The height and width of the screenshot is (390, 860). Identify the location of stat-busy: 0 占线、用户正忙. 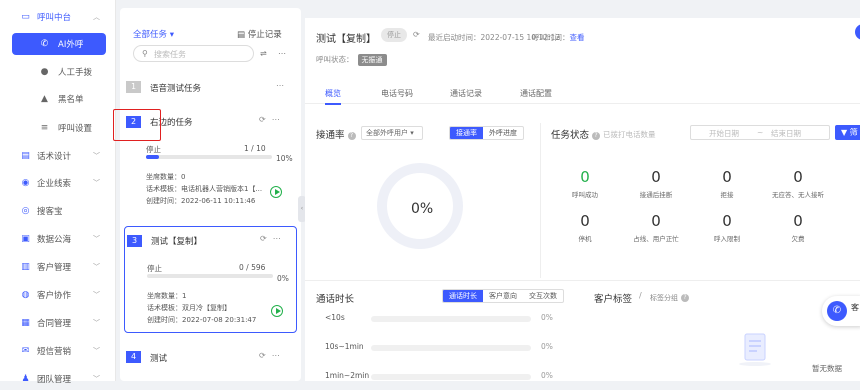
(656, 227).